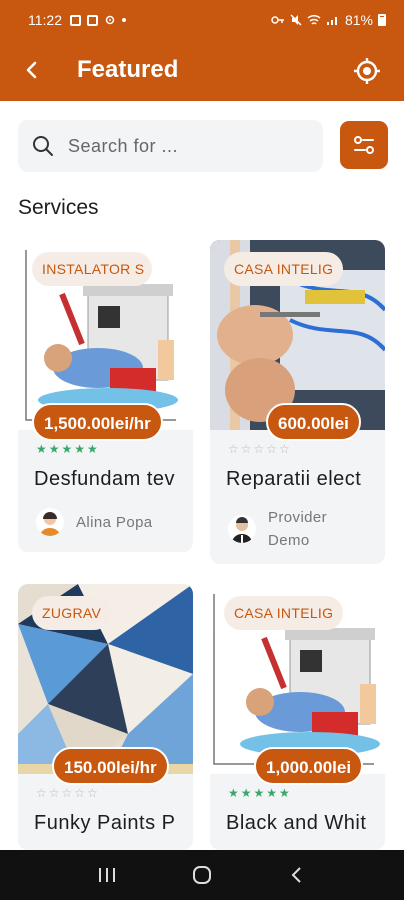 The height and width of the screenshot is (900, 404). I want to click on page-title: Featured, so click(128, 69).